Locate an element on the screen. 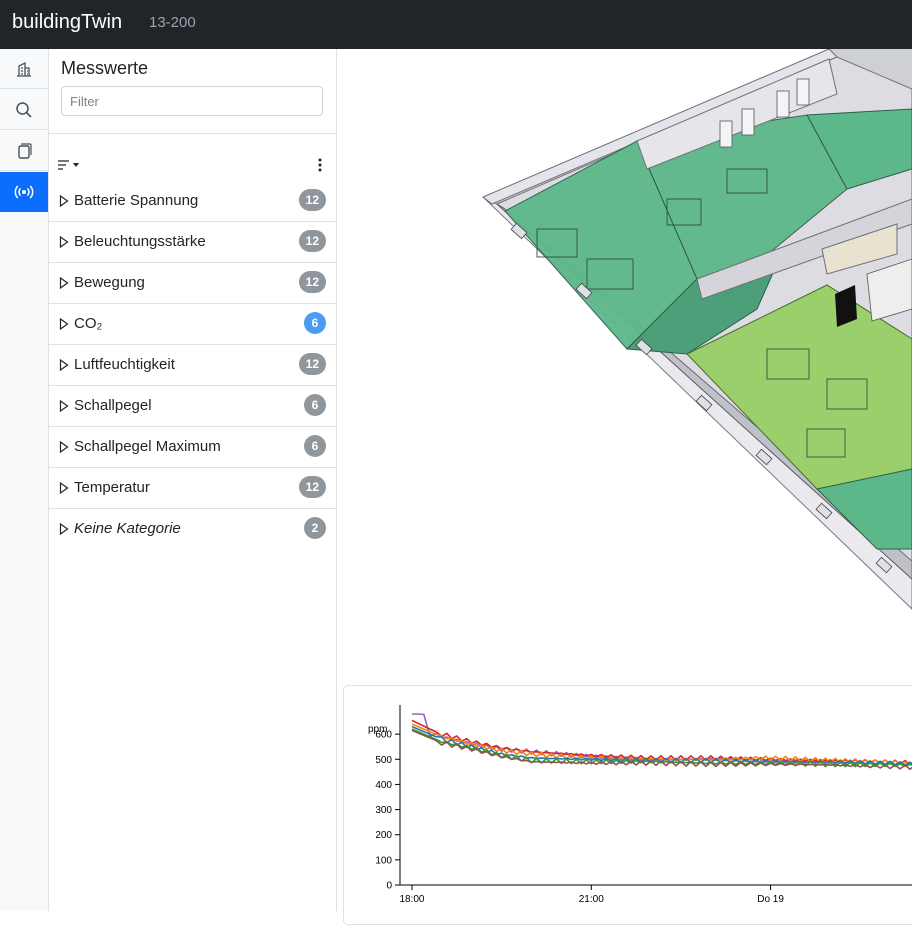  list-item: Schallpegel Maximum 6 is located at coordinates (192, 447).